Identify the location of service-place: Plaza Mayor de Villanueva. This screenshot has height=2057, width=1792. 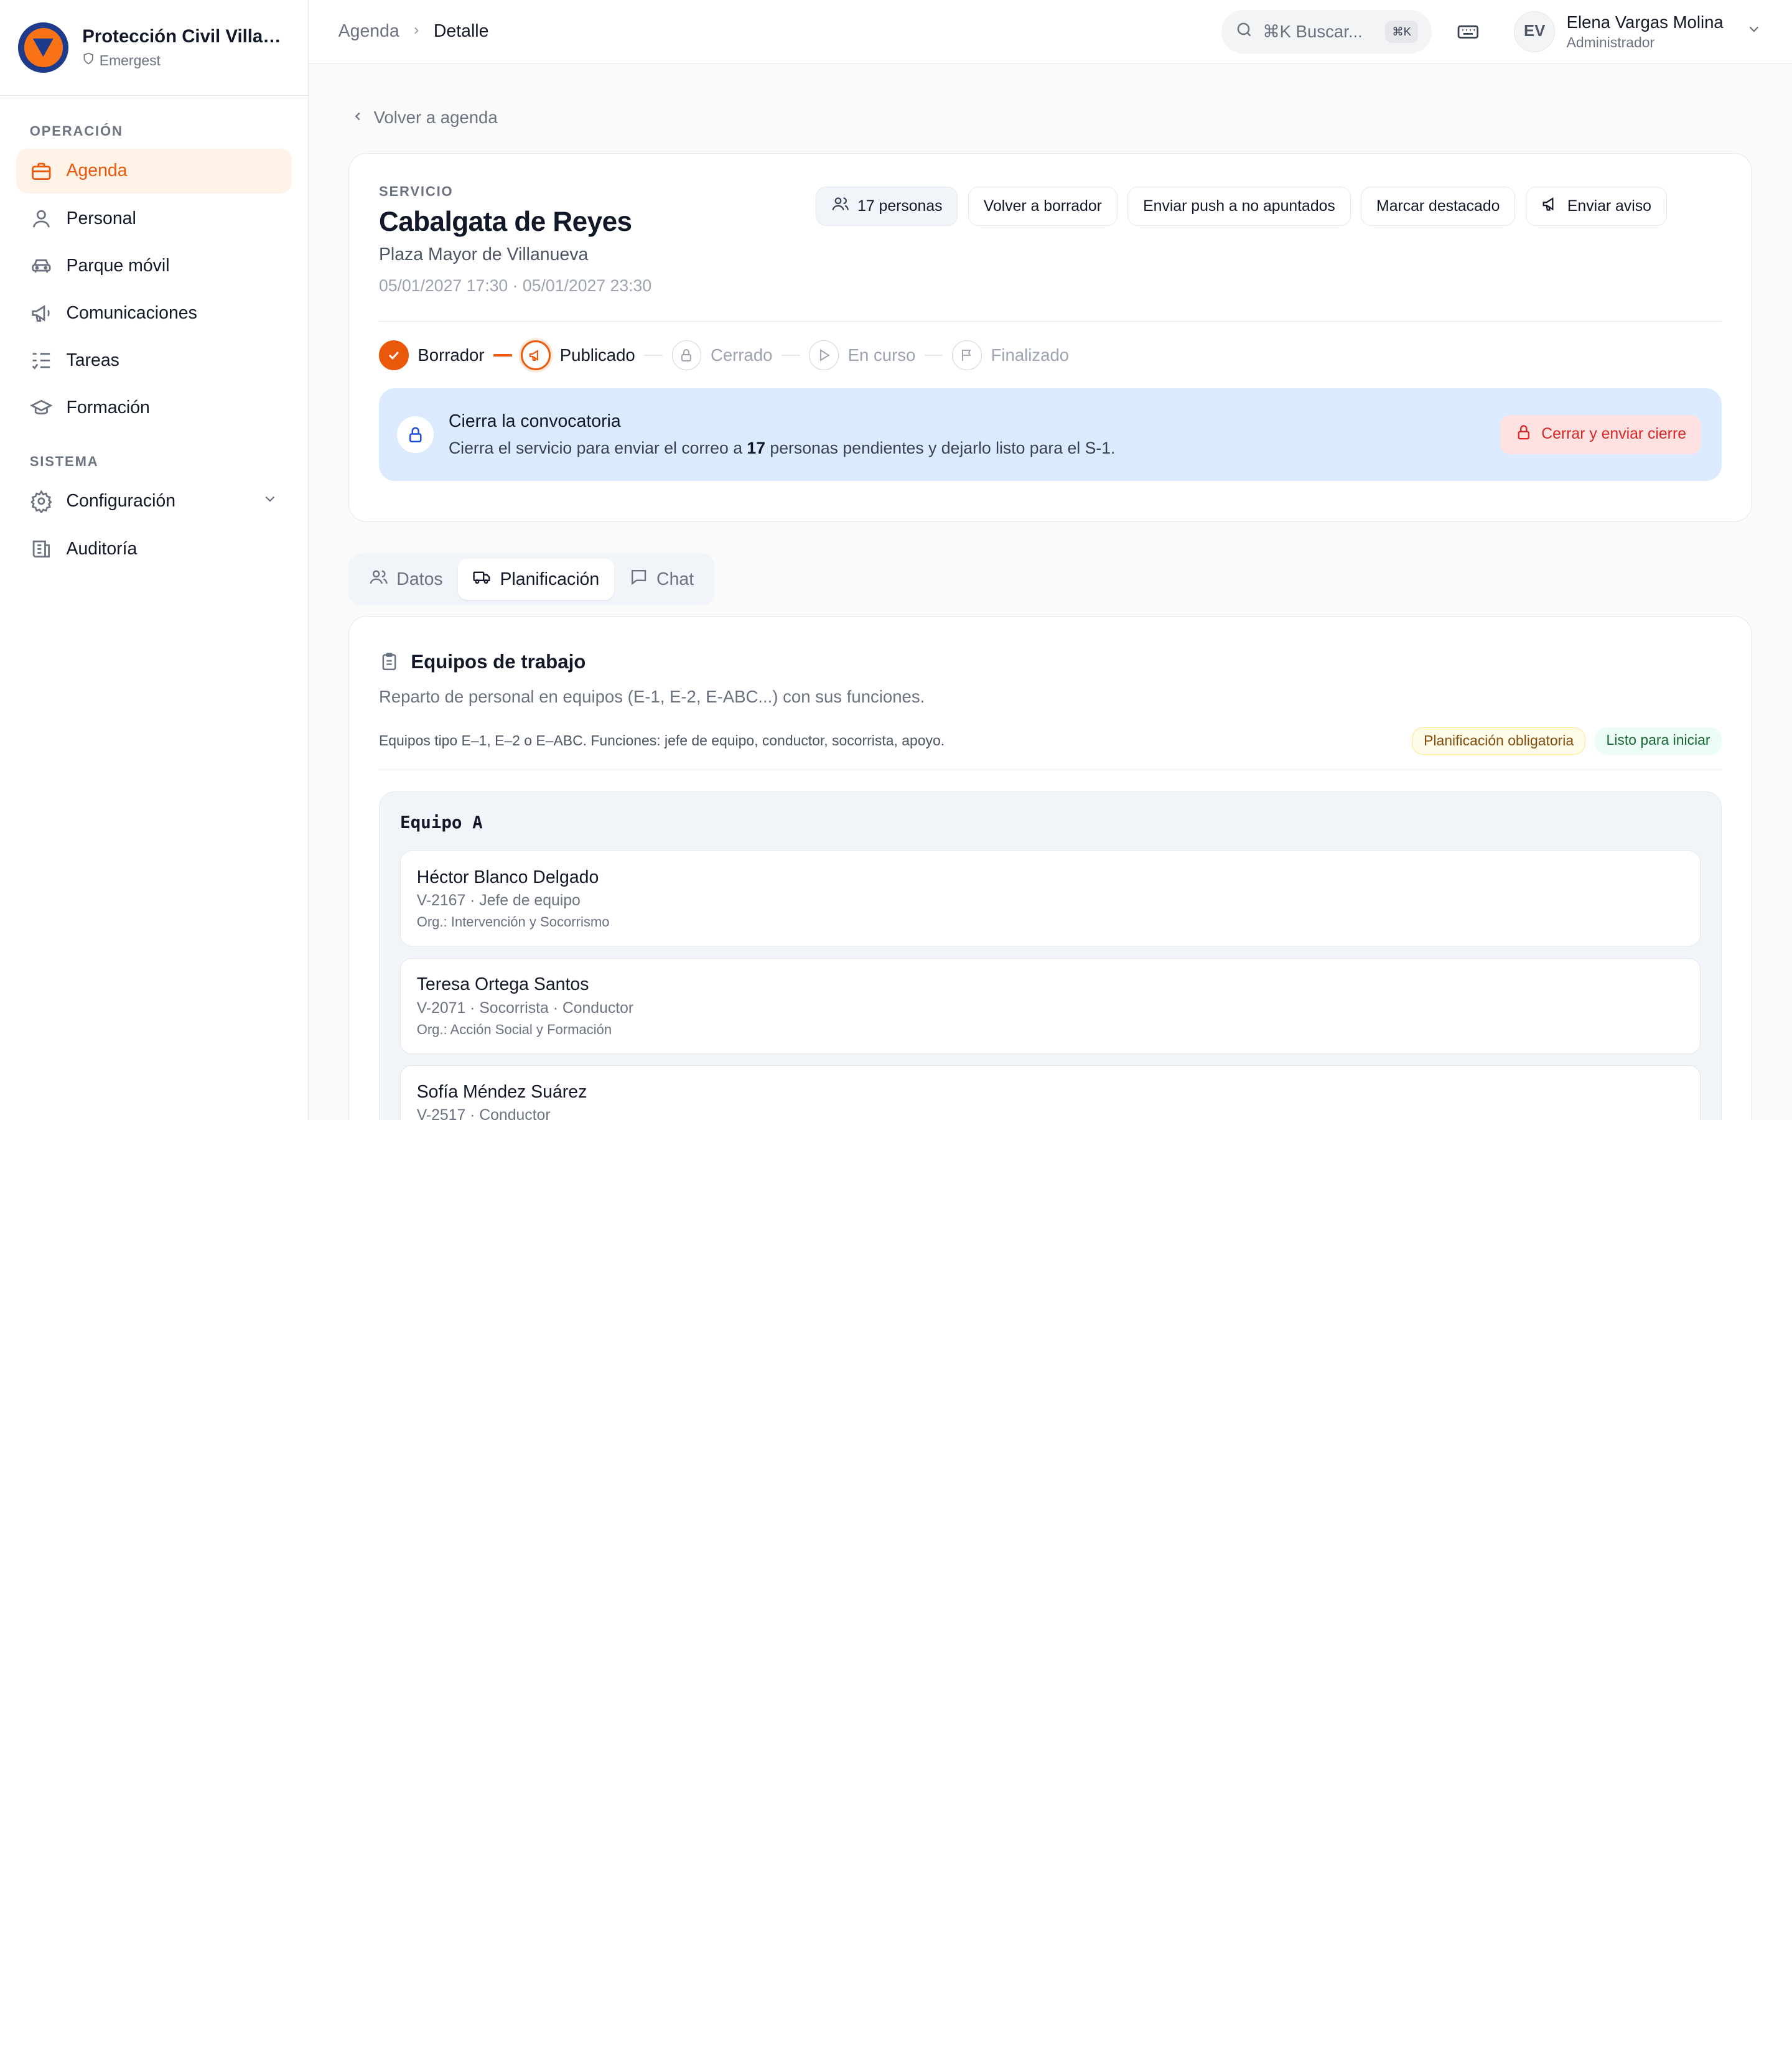
(483, 254).